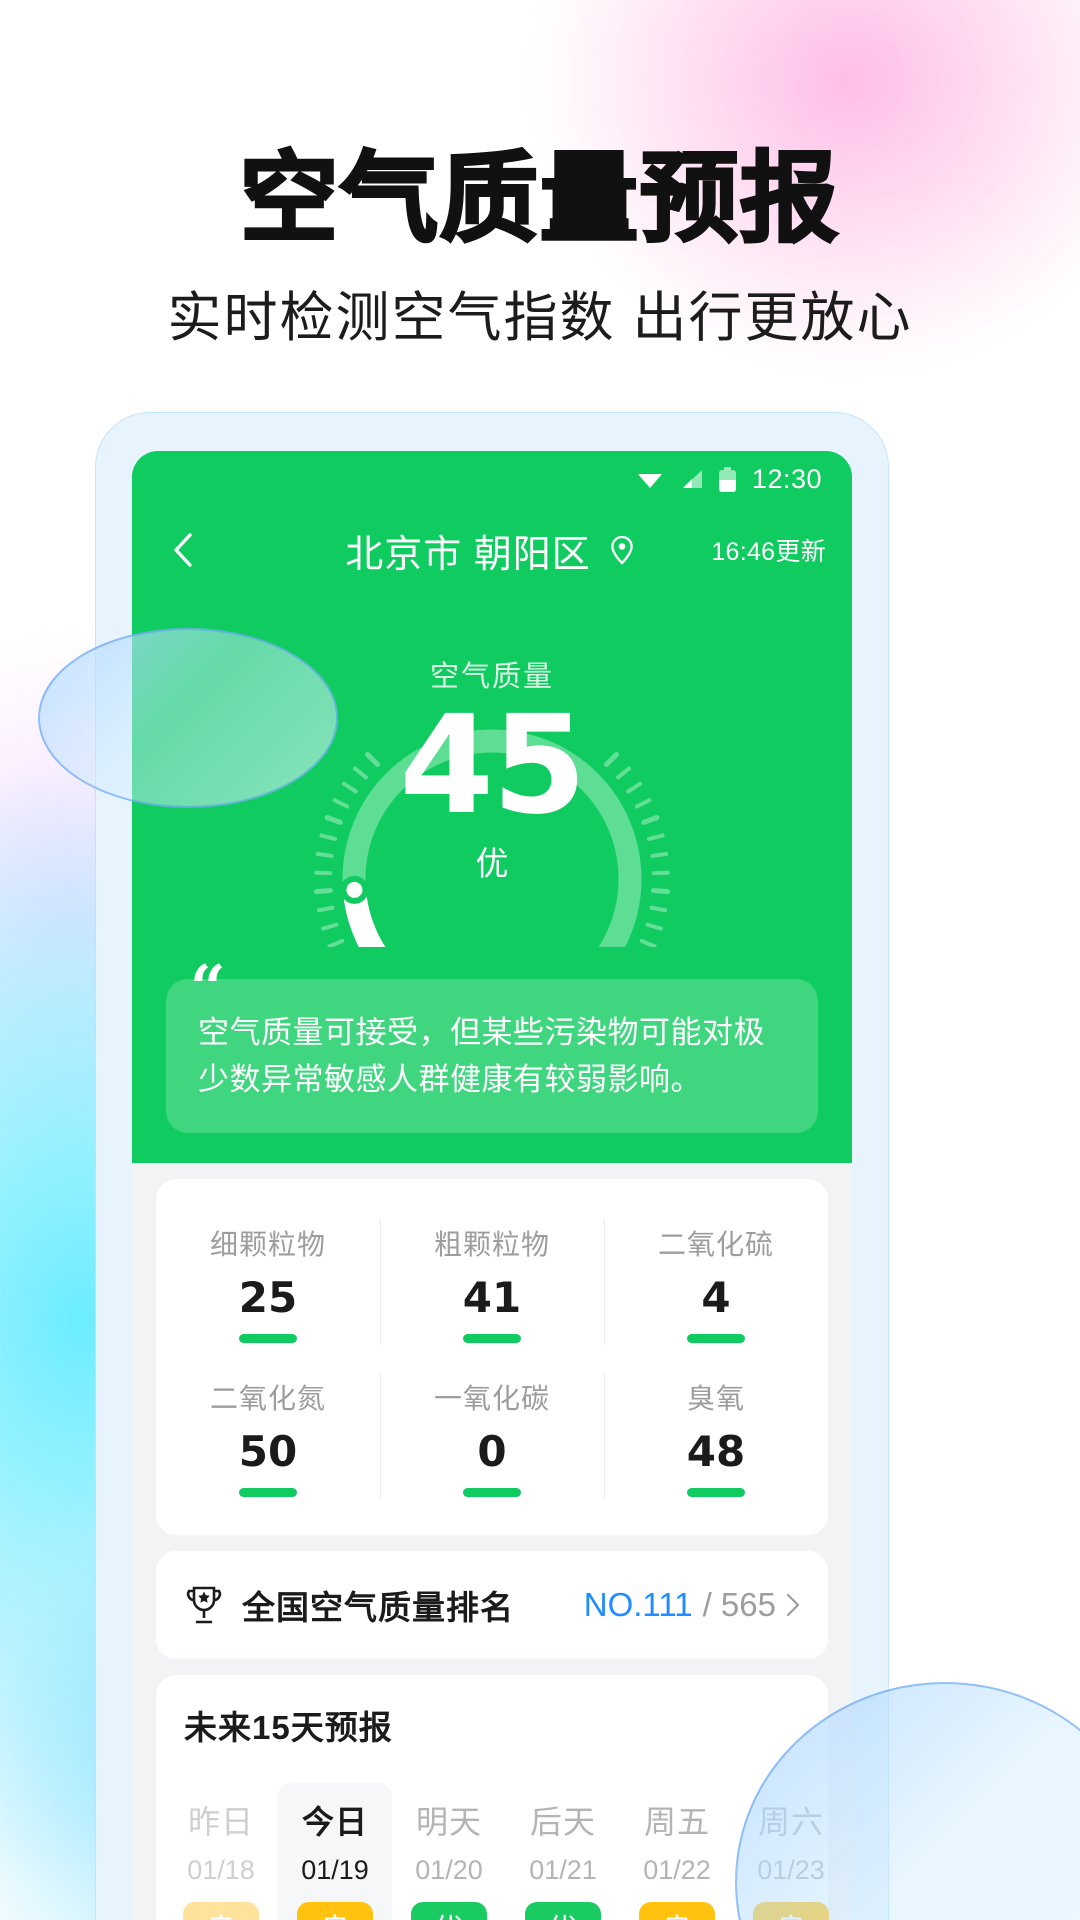 The height and width of the screenshot is (1920, 1080). I want to click on page-title: 空气质量预报, so click(539, 199).